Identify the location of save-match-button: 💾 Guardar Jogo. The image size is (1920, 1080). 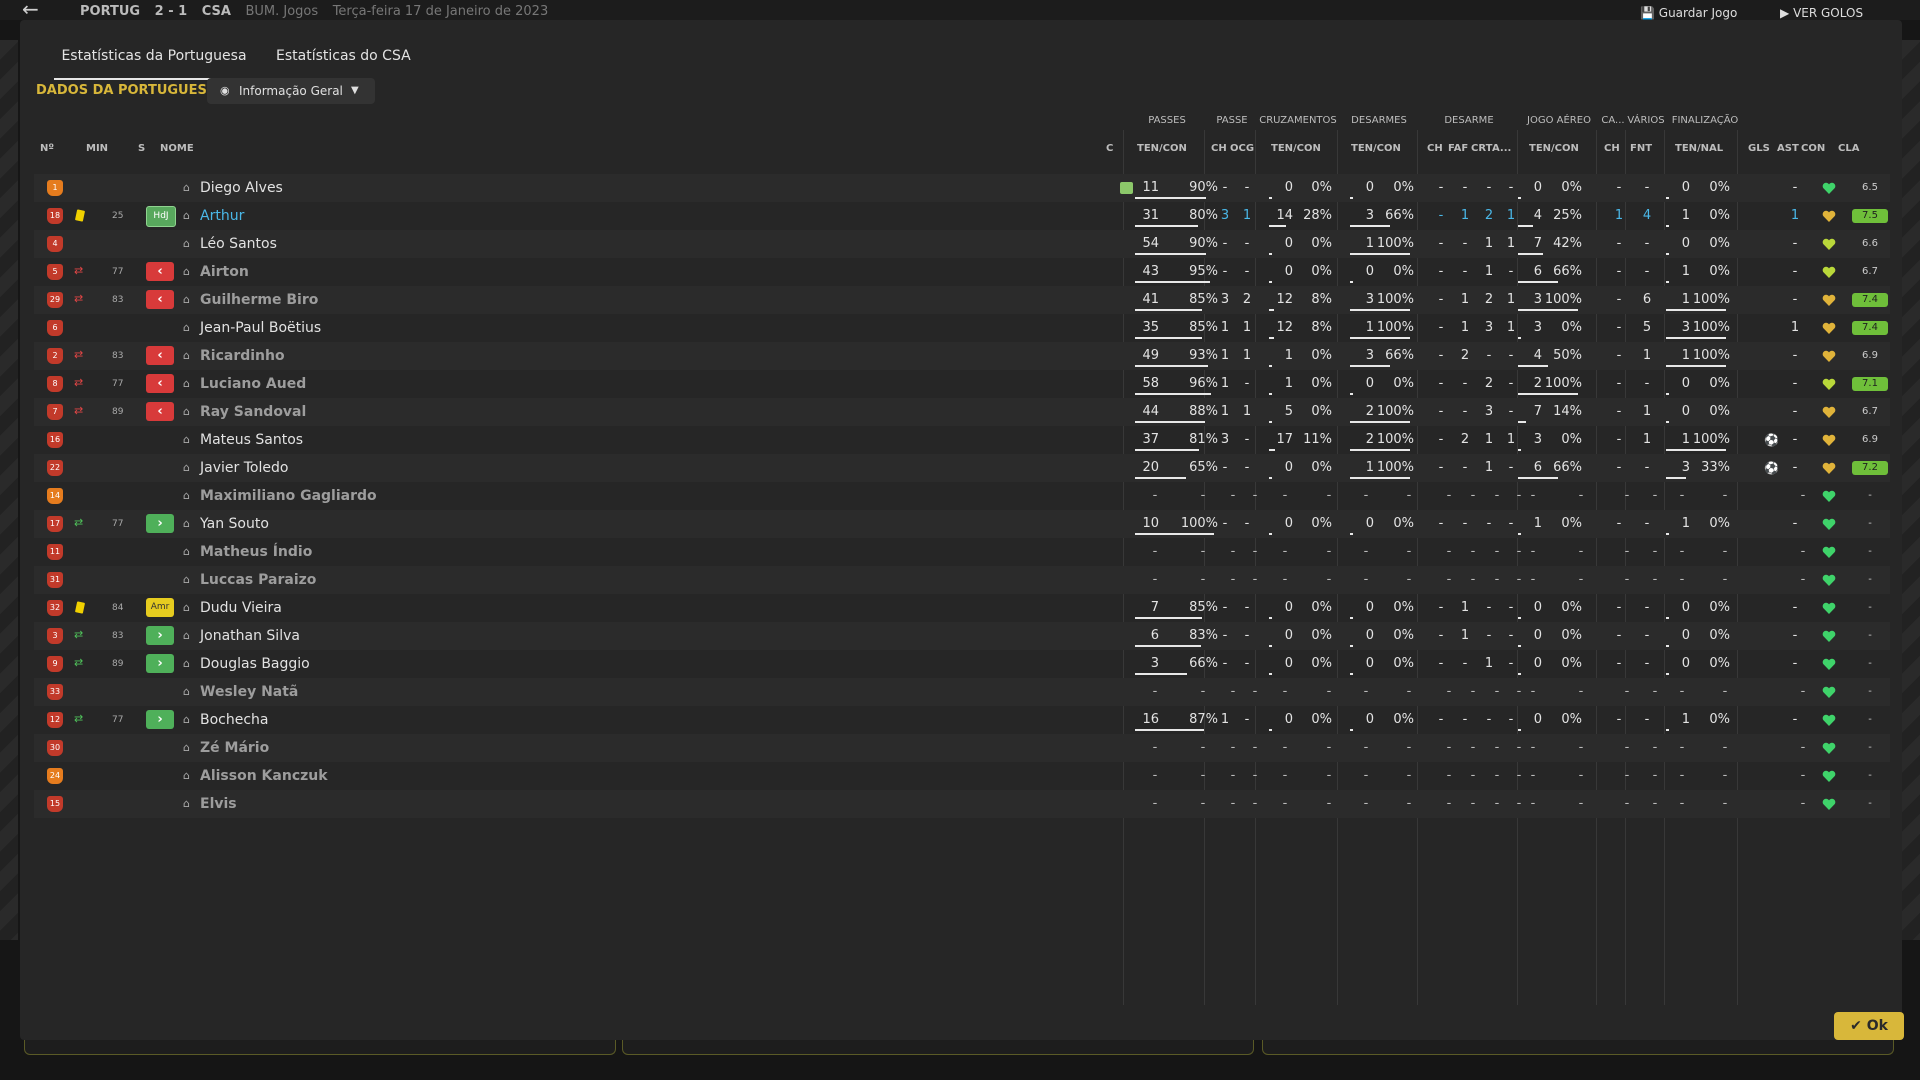
(1688, 13).